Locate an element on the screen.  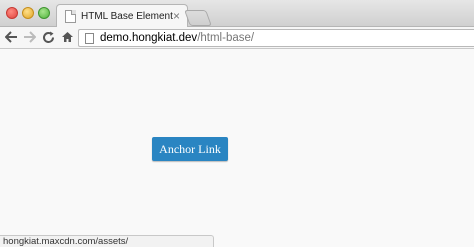
reload-icon is located at coordinates (48, 37).